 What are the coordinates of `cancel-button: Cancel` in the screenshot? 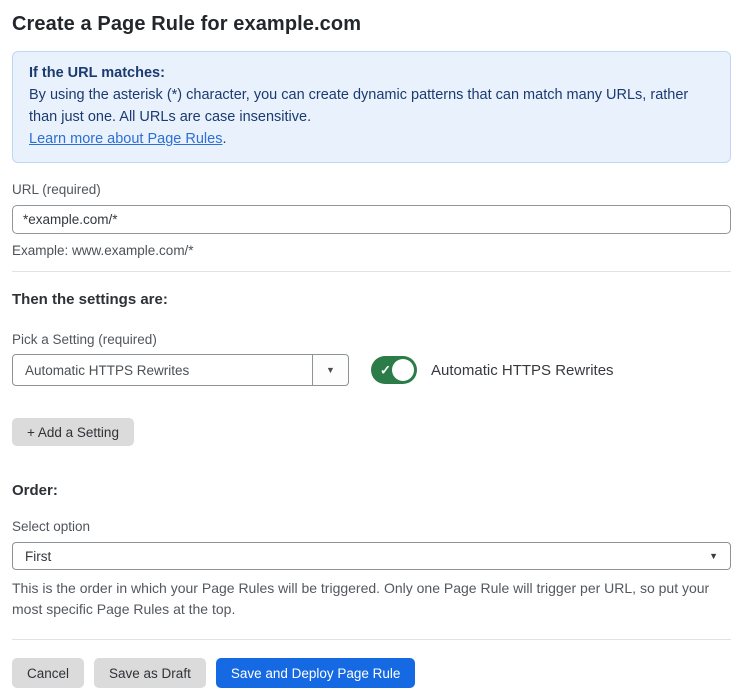 It's located at (48, 673).